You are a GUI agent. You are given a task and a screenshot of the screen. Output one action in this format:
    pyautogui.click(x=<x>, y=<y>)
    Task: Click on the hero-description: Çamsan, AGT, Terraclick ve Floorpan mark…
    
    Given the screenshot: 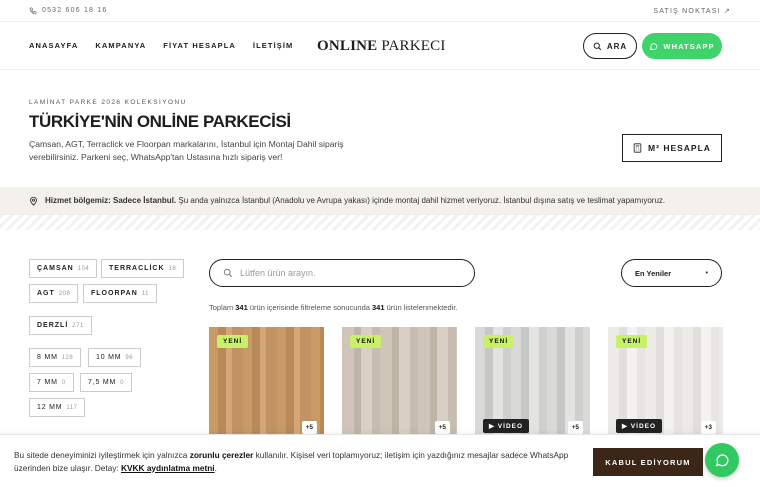 What is the action you would take?
    pyautogui.click(x=186, y=150)
    